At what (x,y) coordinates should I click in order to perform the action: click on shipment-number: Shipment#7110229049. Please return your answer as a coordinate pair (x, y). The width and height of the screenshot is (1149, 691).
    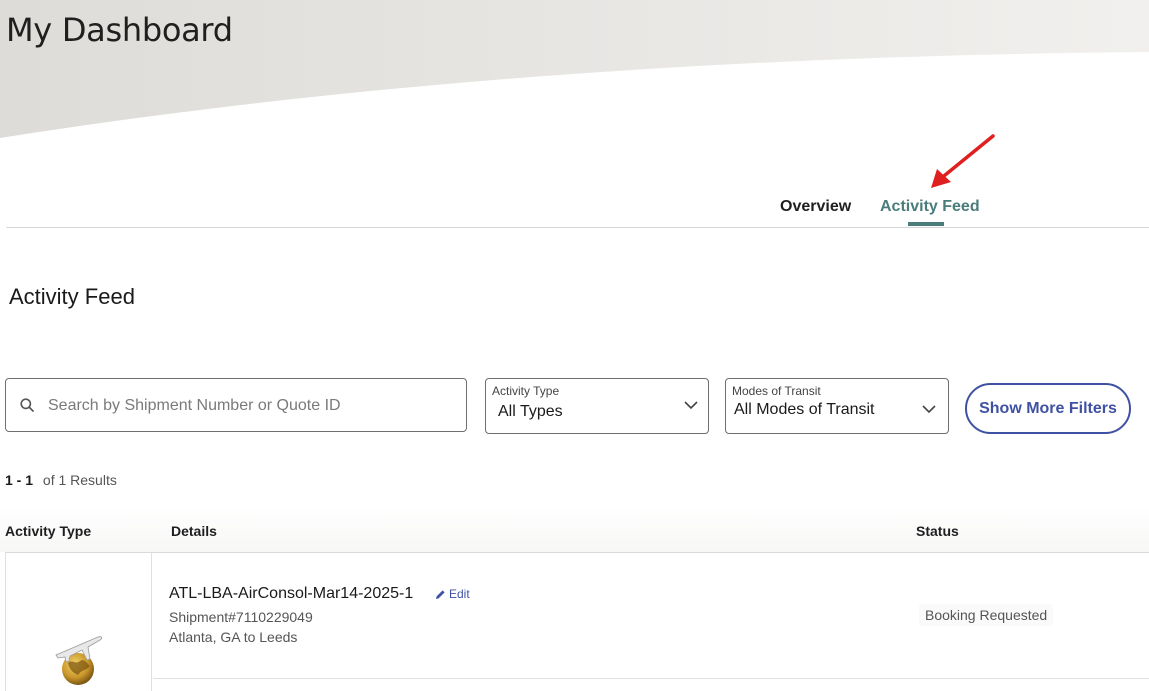
    Looking at the image, I should click on (241, 617).